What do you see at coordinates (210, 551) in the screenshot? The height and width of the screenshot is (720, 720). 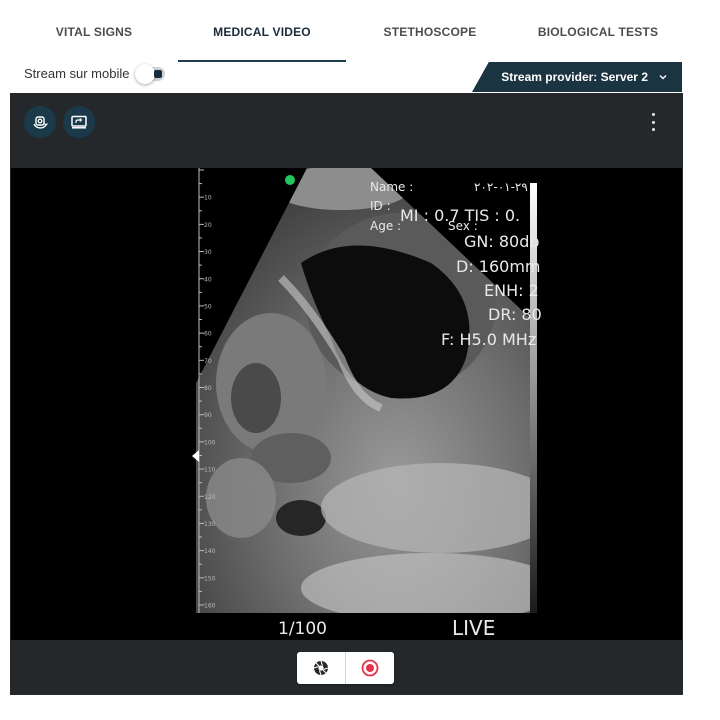 I see `depth-tick-label: 140` at bounding box center [210, 551].